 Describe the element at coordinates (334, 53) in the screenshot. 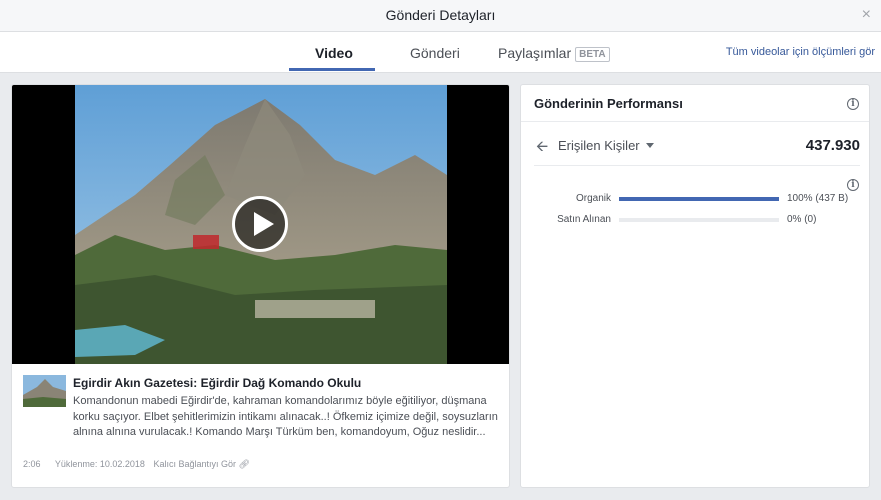

I see `tab-video: Video` at that location.